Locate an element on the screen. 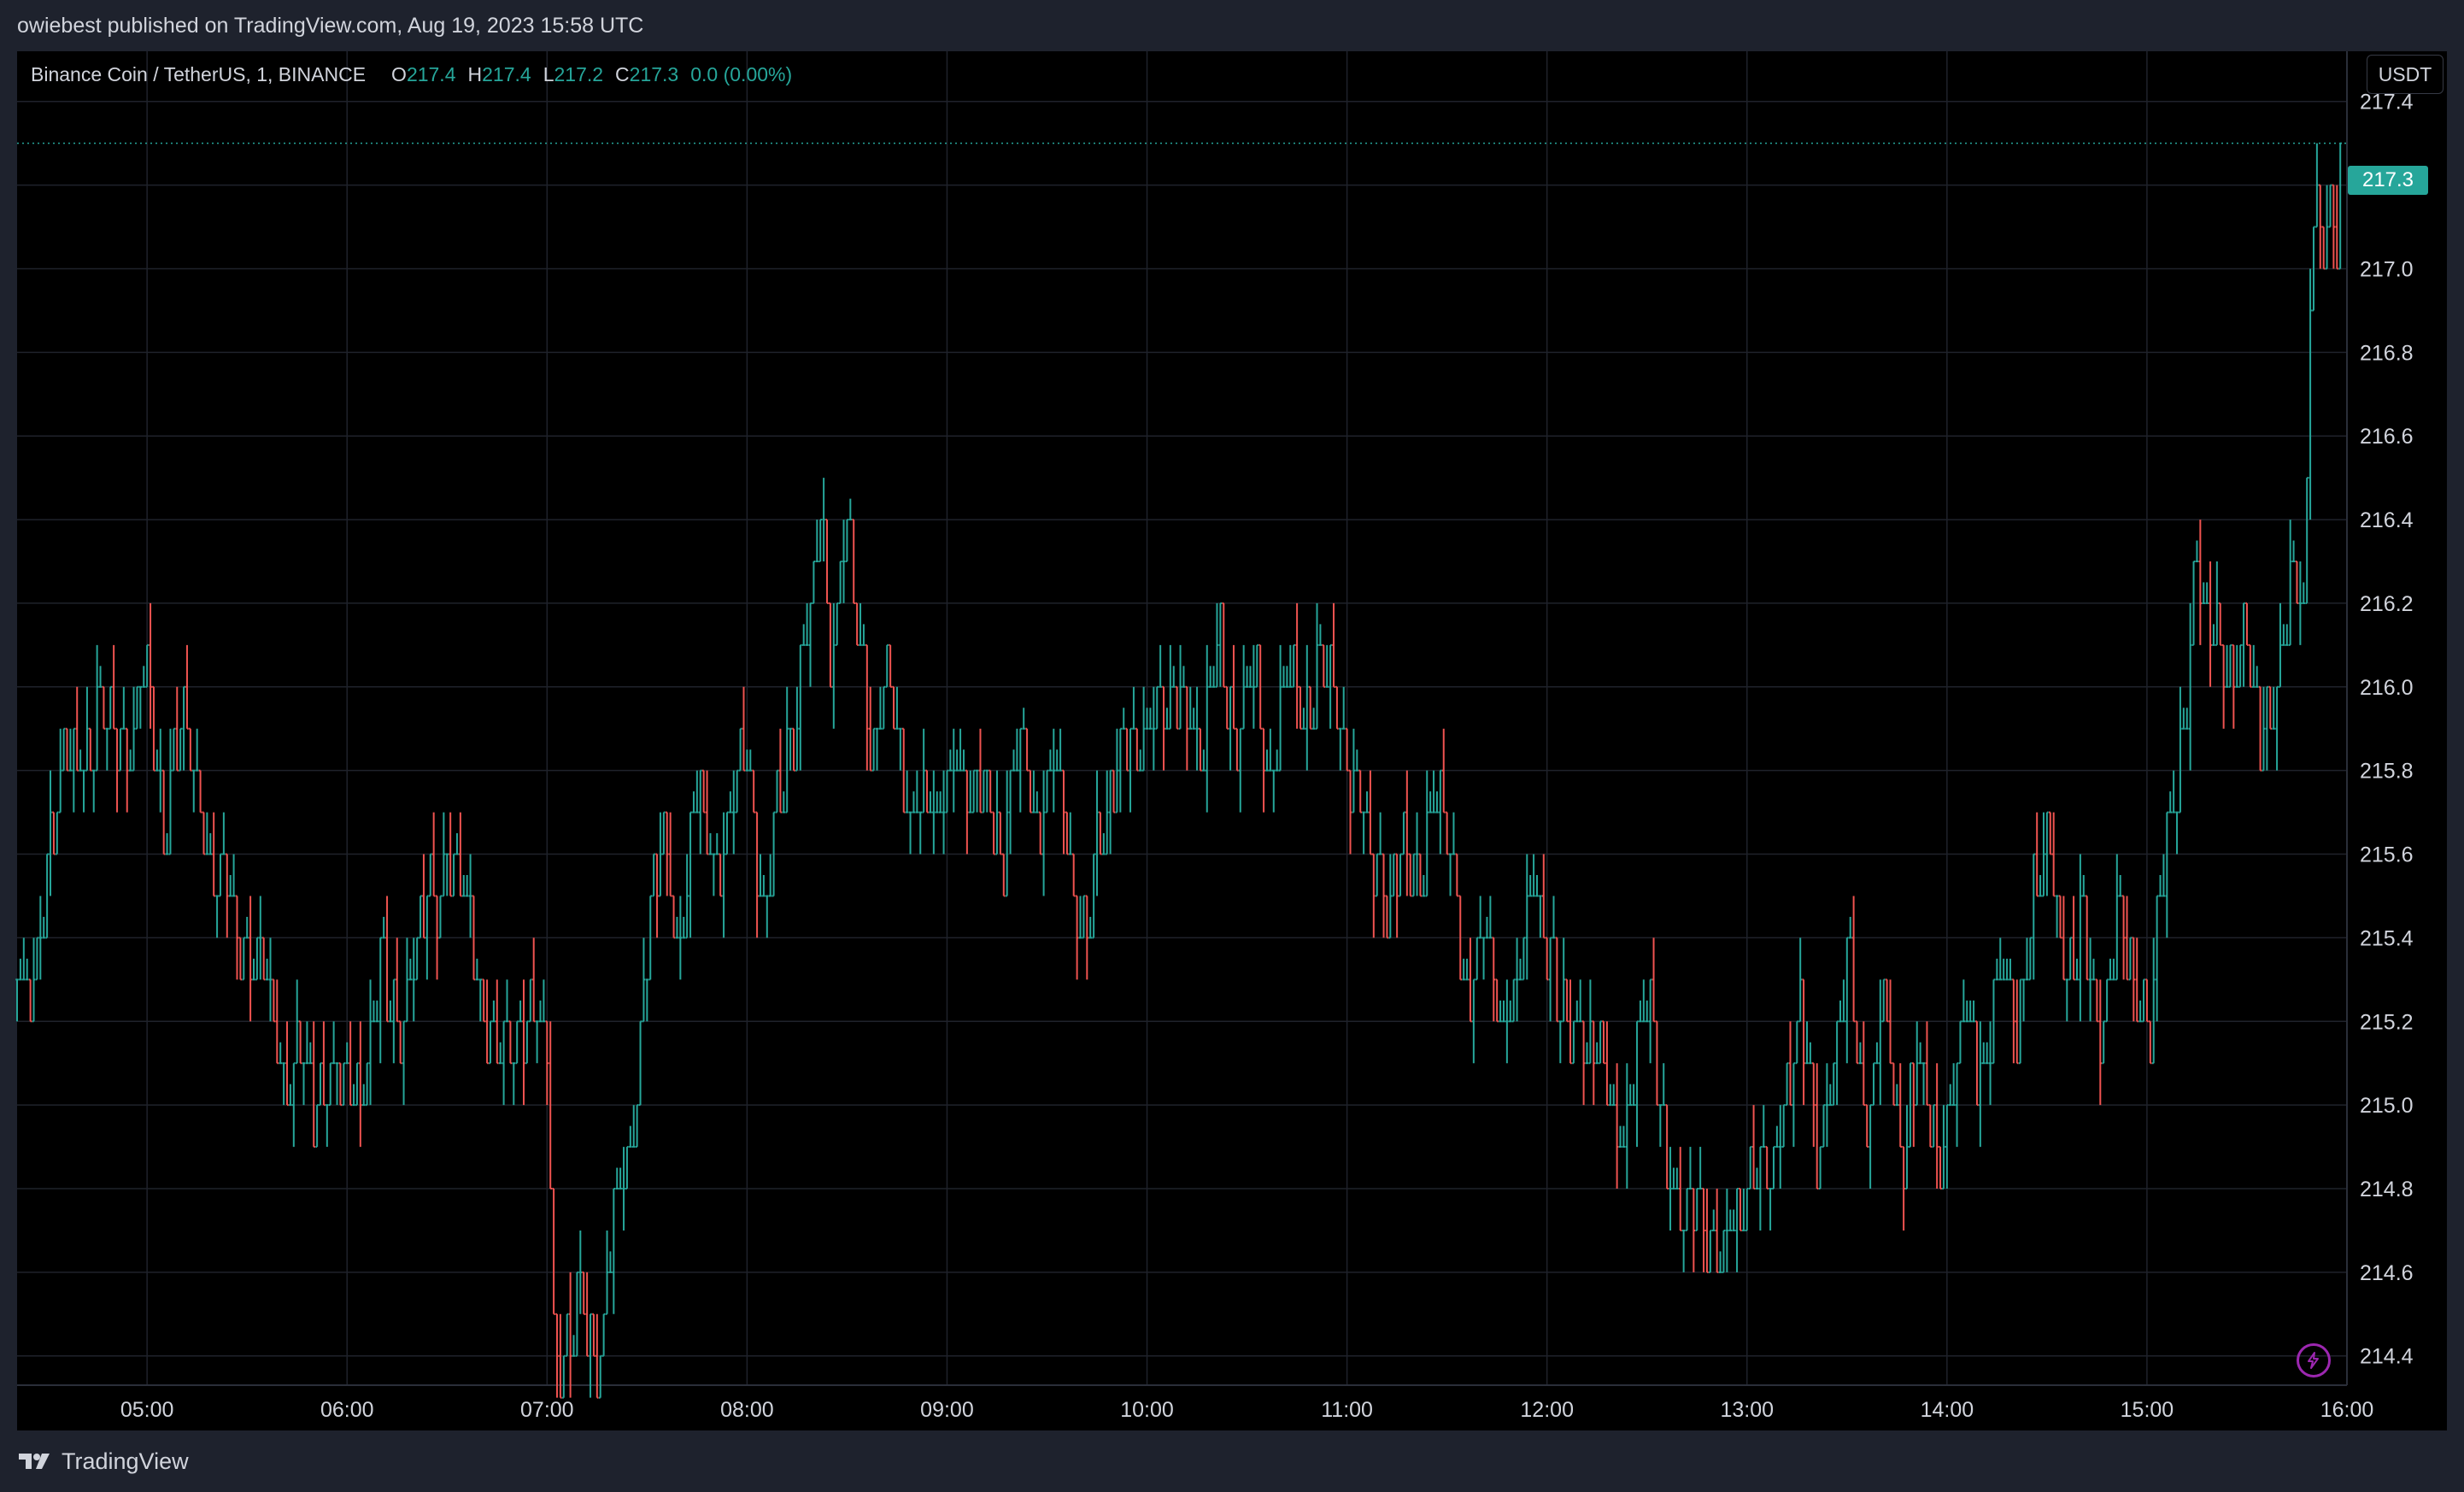  x-tick-label: 09:00 is located at coordinates (947, 1410).